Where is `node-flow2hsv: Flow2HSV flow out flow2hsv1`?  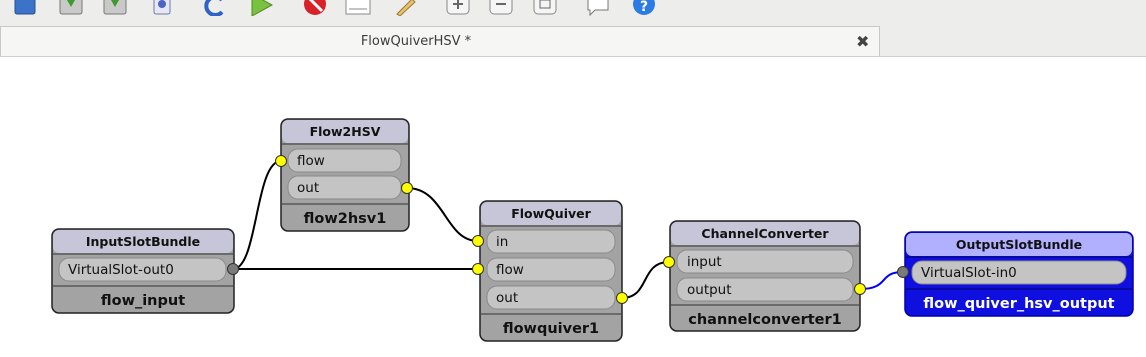 node-flow2hsv: Flow2HSV flow out flow2hsv1 is located at coordinates (345, 175).